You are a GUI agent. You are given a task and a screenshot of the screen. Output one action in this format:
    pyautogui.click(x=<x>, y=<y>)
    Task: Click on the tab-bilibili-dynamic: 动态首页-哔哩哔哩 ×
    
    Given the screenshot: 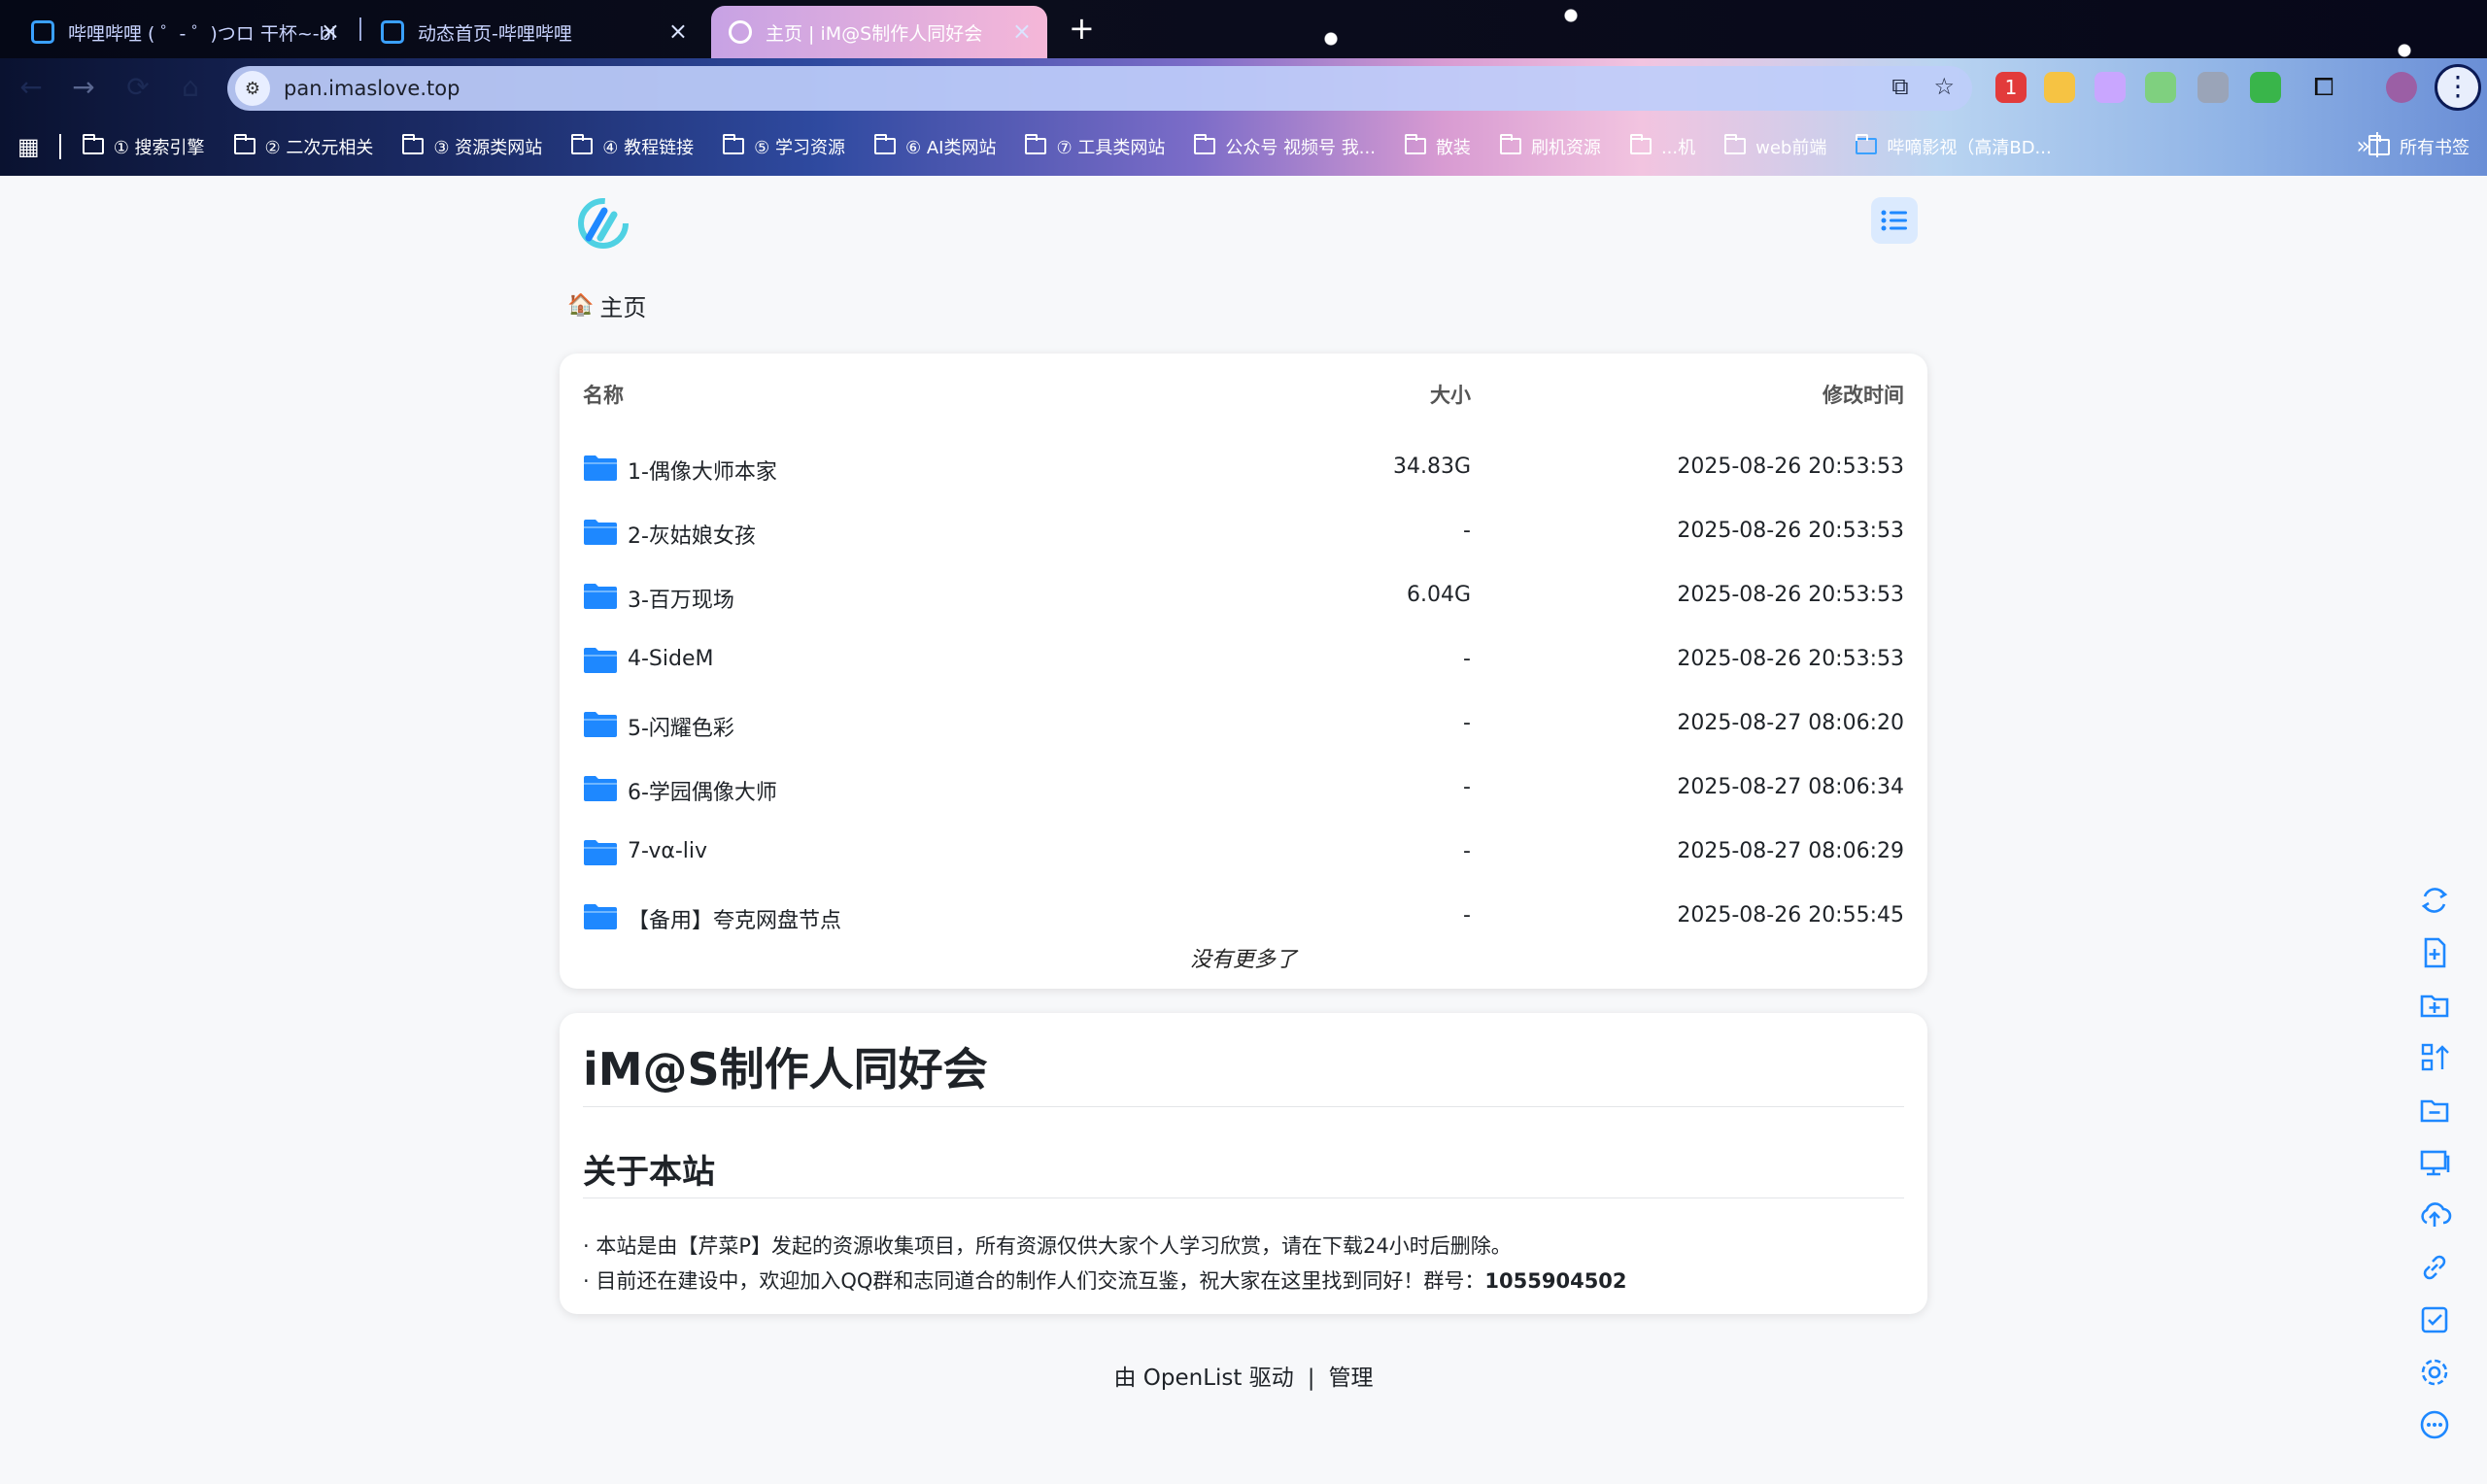 What is the action you would take?
    pyautogui.click(x=533, y=32)
    